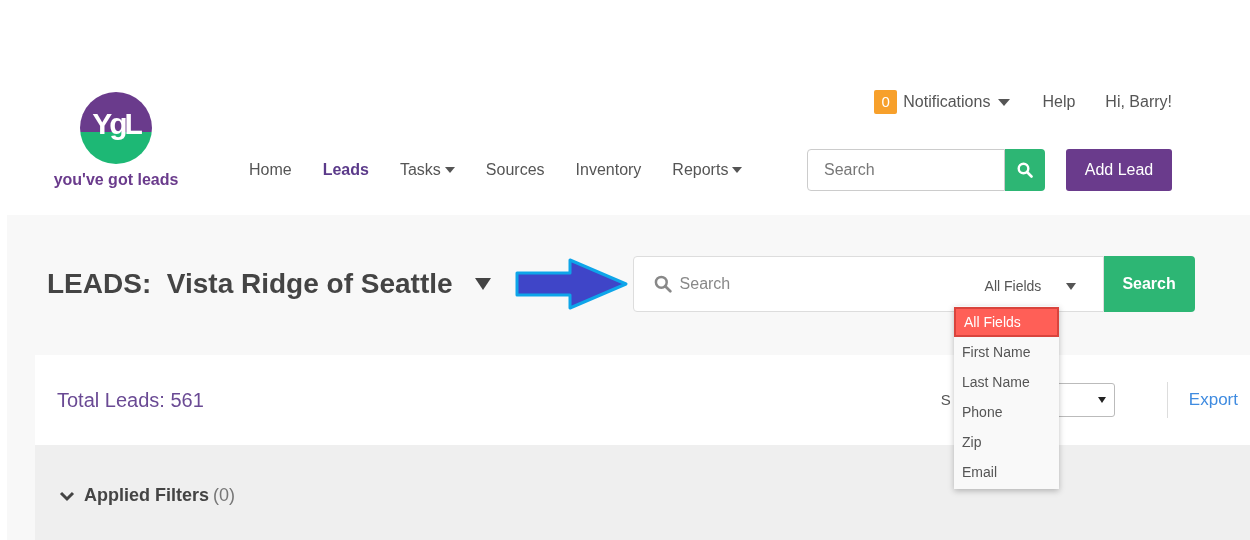 The image size is (1250, 540). I want to click on logo-monogram: YgL, so click(116, 124).